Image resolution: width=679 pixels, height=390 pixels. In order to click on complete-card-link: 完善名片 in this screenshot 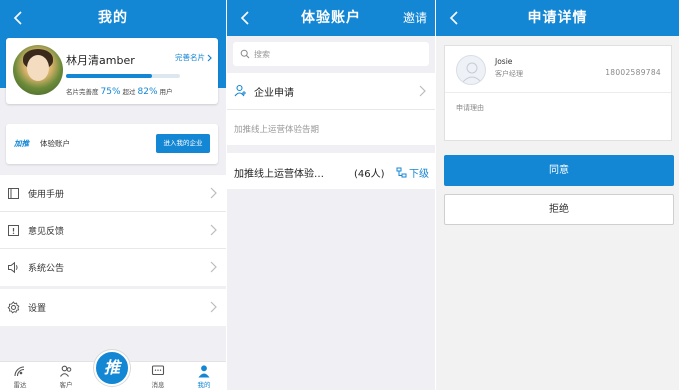, I will do `click(193, 57)`.